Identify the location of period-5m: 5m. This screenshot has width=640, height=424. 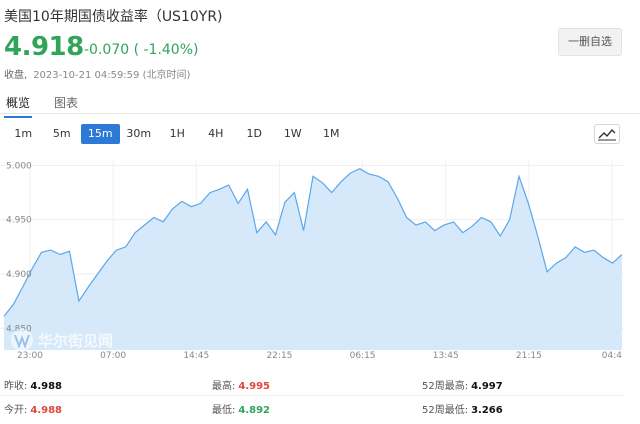
(62, 134).